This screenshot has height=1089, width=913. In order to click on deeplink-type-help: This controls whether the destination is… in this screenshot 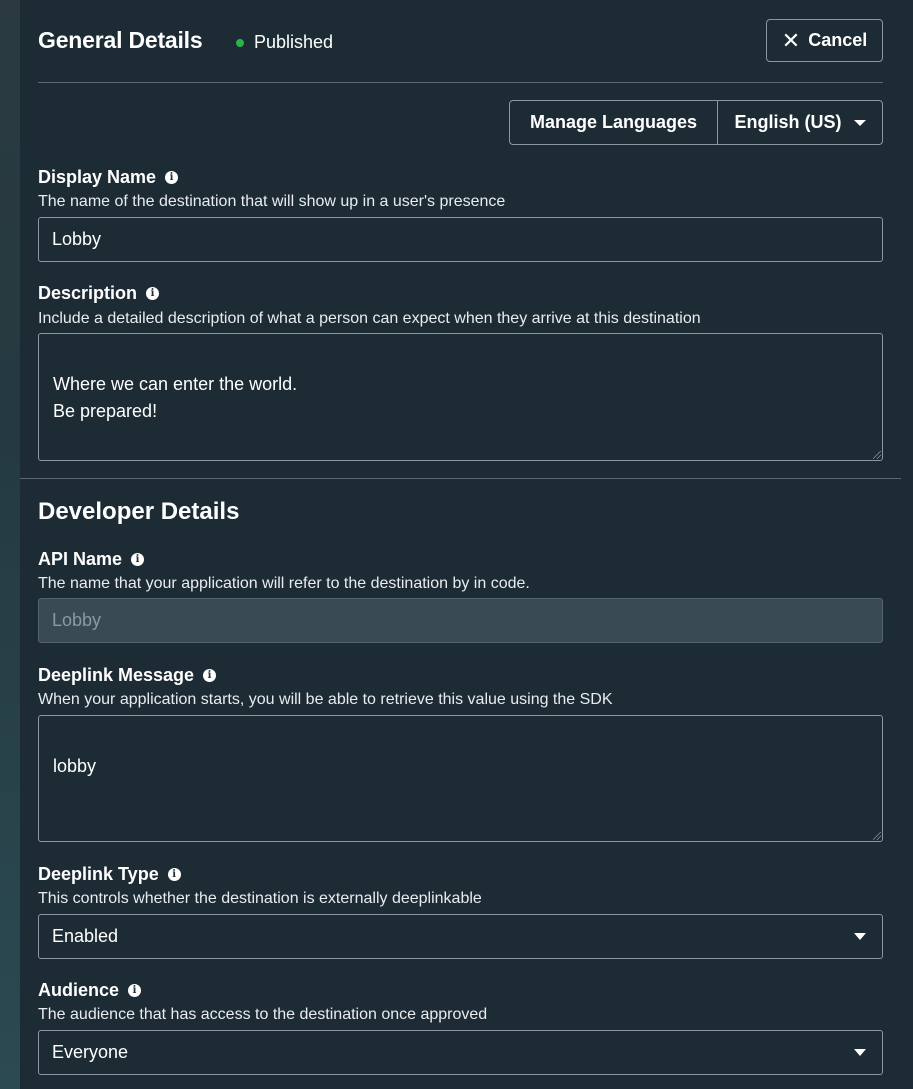, I will do `click(260, 898)`.